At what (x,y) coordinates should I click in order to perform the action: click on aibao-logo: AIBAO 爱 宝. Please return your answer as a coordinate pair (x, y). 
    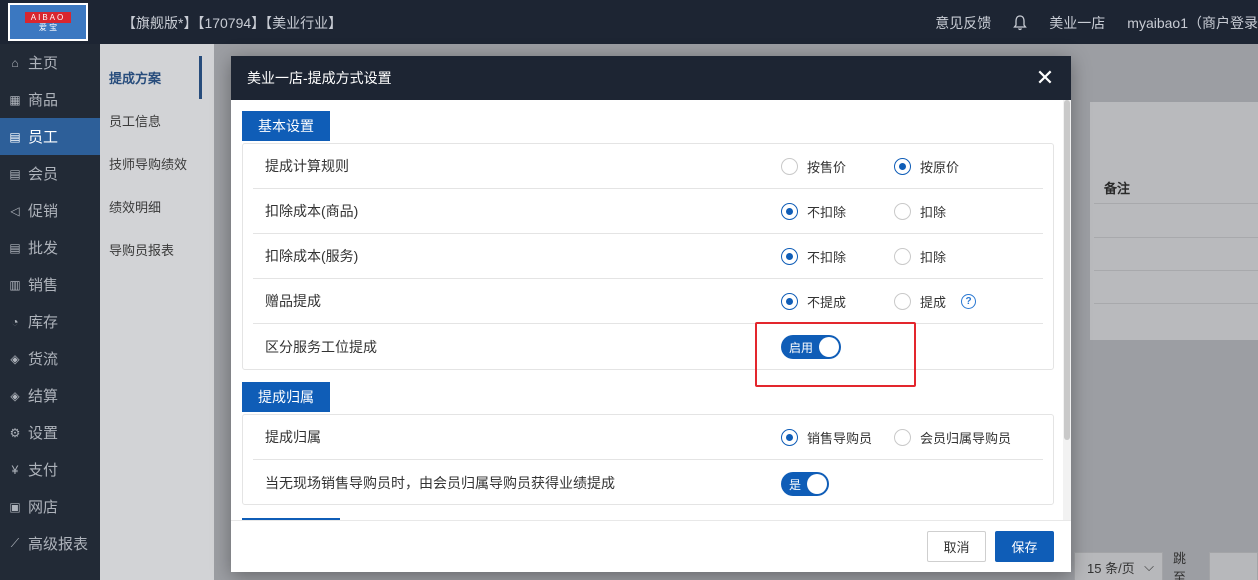
    Looking at the image, I should click on (48, 22).